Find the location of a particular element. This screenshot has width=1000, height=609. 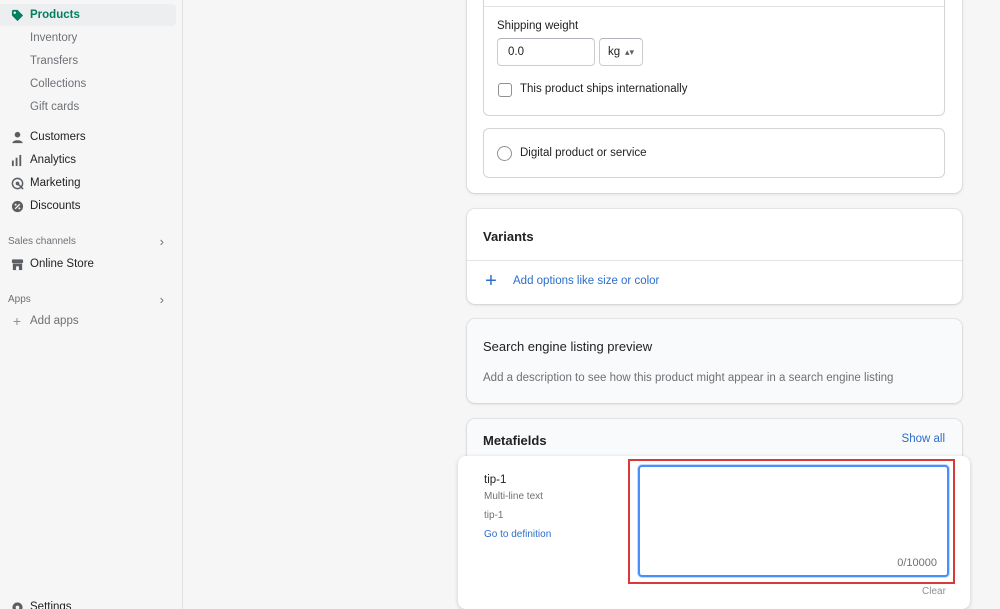

metafield-key: tip-1 is located at coordinates (494, 515).